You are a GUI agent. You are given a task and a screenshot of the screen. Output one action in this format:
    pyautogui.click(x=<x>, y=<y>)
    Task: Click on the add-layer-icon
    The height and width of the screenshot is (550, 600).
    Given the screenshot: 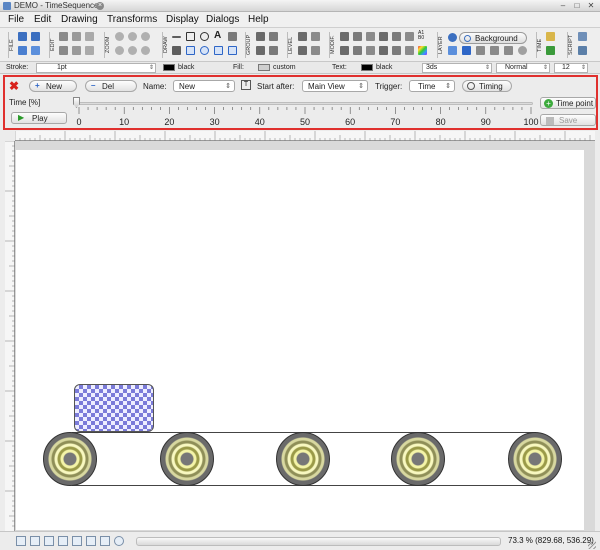 What is the action you would take?
    pyautogui.click(x=466, y=50)
    